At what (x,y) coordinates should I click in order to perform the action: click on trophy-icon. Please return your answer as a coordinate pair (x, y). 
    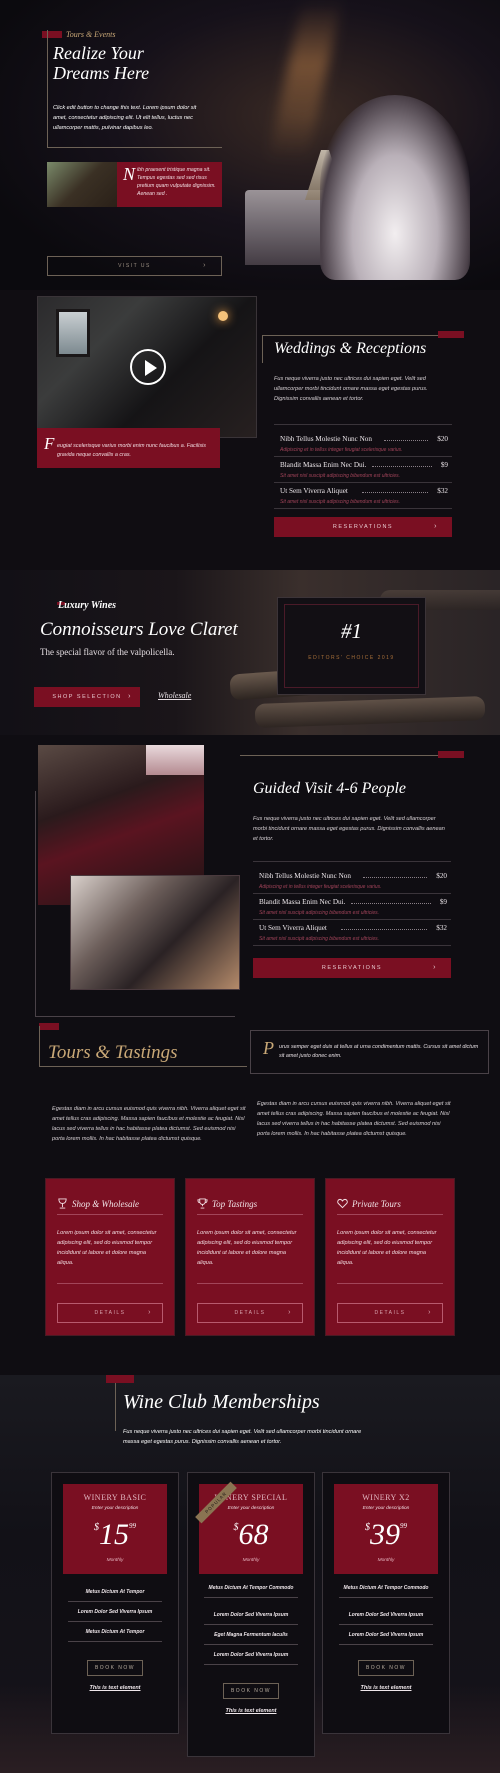
    Looking at the image, I should click on (202, 1203).